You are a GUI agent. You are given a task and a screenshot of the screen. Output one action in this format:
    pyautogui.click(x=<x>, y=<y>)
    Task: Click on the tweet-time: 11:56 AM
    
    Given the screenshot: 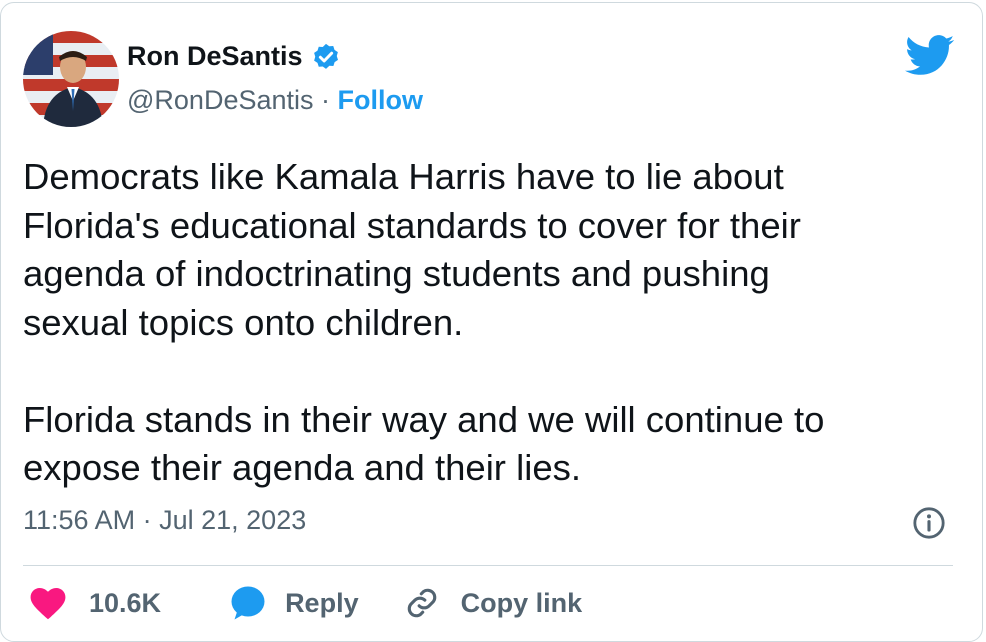 What is the action you would take?
    pyautogui.click(x=79, y=520)
    